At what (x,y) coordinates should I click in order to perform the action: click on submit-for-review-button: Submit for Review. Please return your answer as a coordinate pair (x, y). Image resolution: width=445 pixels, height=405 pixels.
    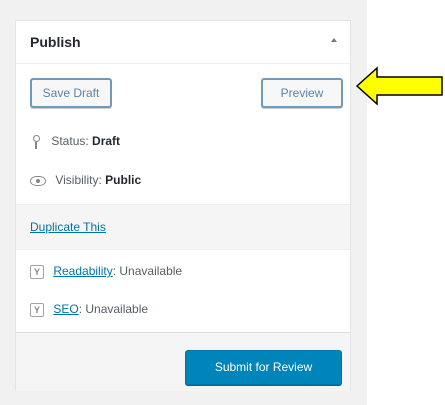
    Looking at the image, I should click on (263, 367).